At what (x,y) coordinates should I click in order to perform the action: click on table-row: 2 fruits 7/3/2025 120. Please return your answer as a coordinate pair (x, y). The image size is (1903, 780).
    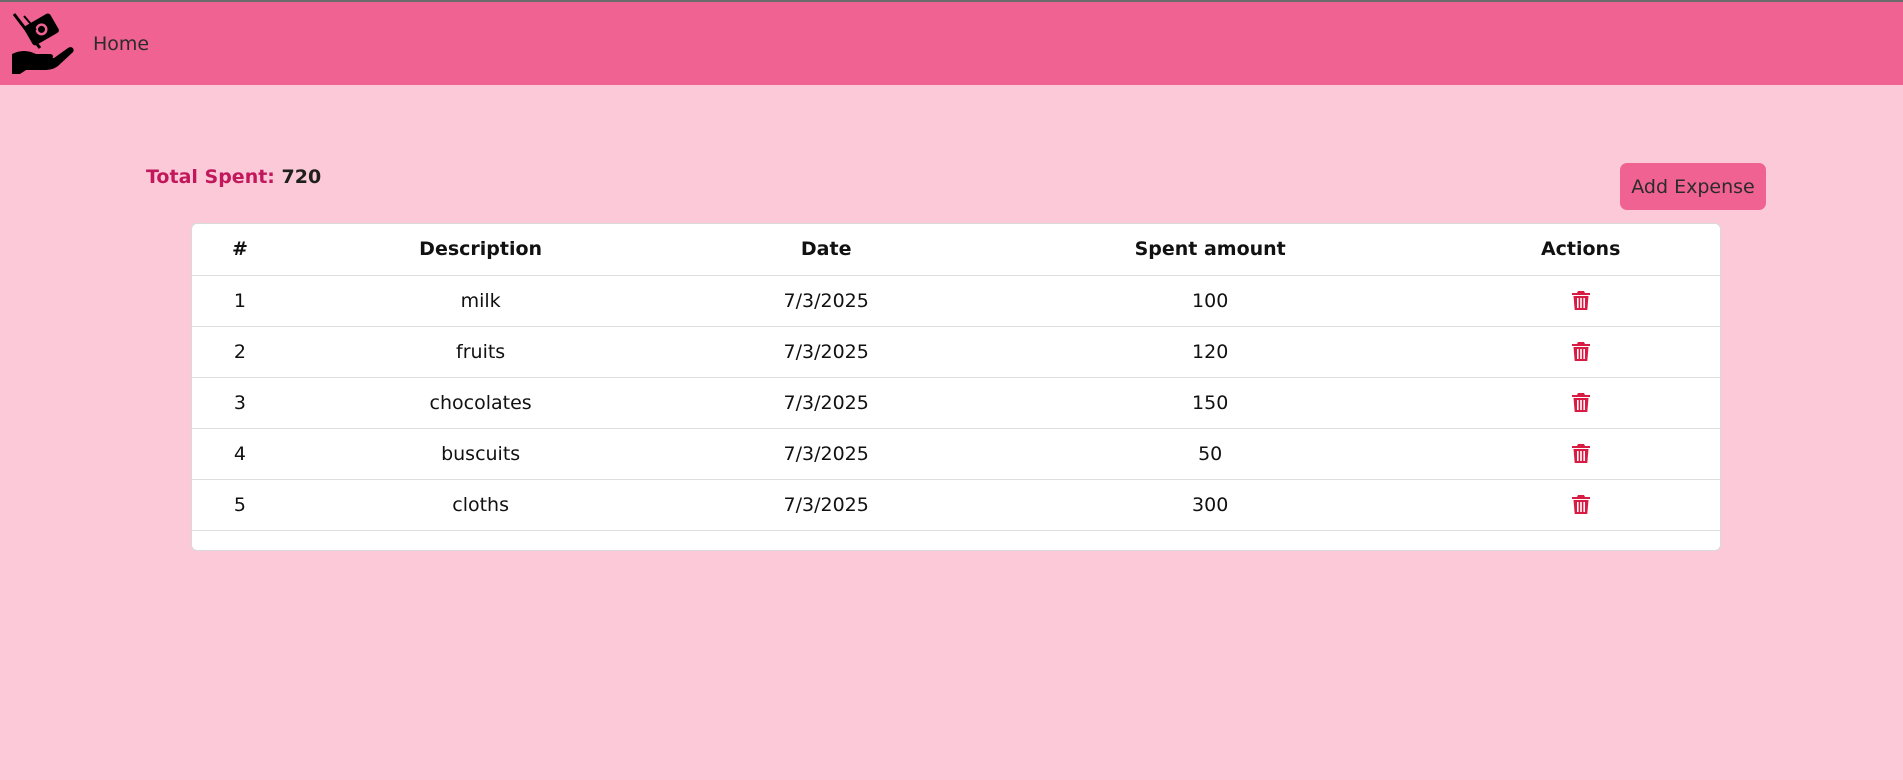
    Looking at the image, I should click on (956, 352).